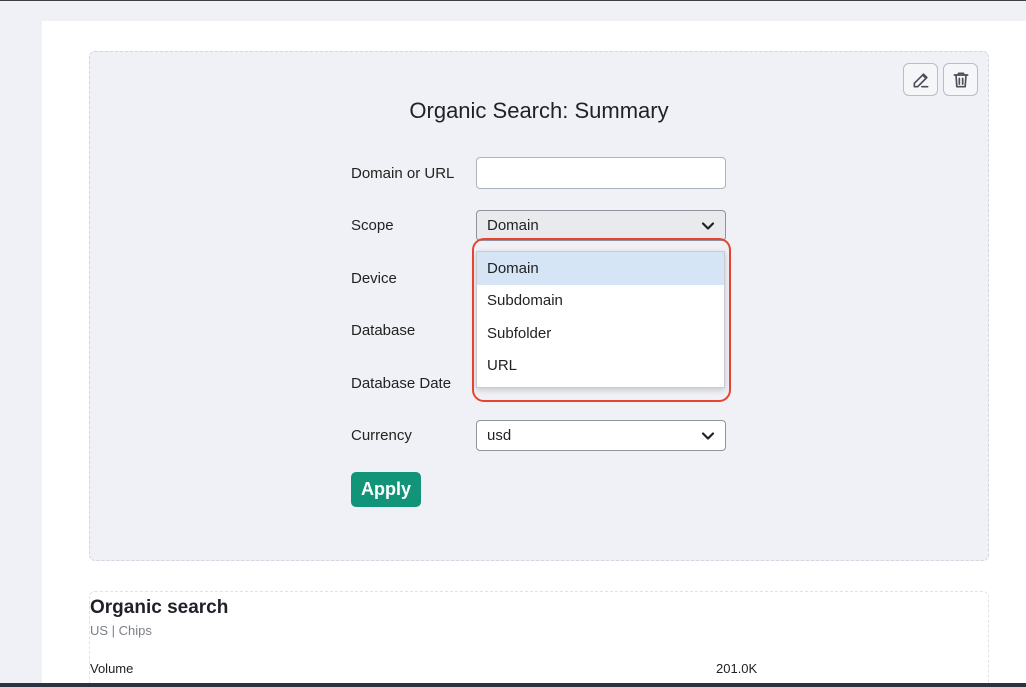 This screenshot has width=1026, height=687. I want to click on edit-widget-button, so click(920, 79).